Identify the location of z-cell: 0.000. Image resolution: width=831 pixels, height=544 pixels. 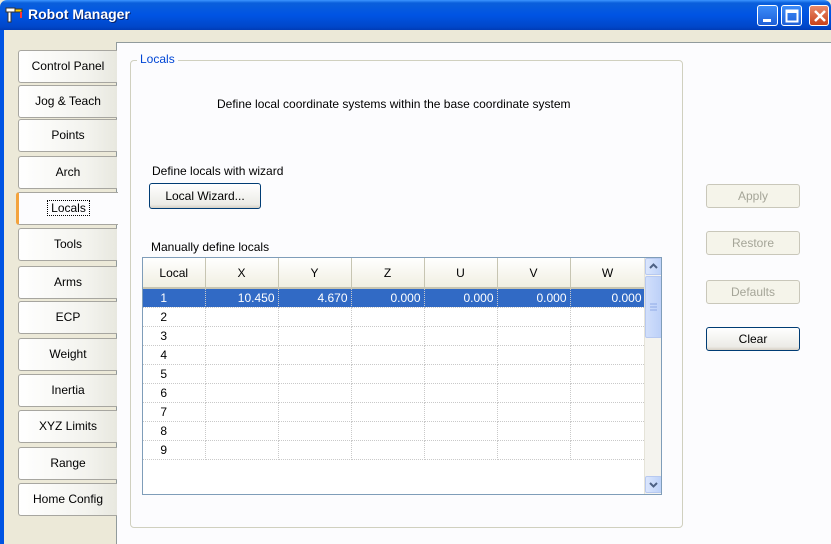
(388, 298).